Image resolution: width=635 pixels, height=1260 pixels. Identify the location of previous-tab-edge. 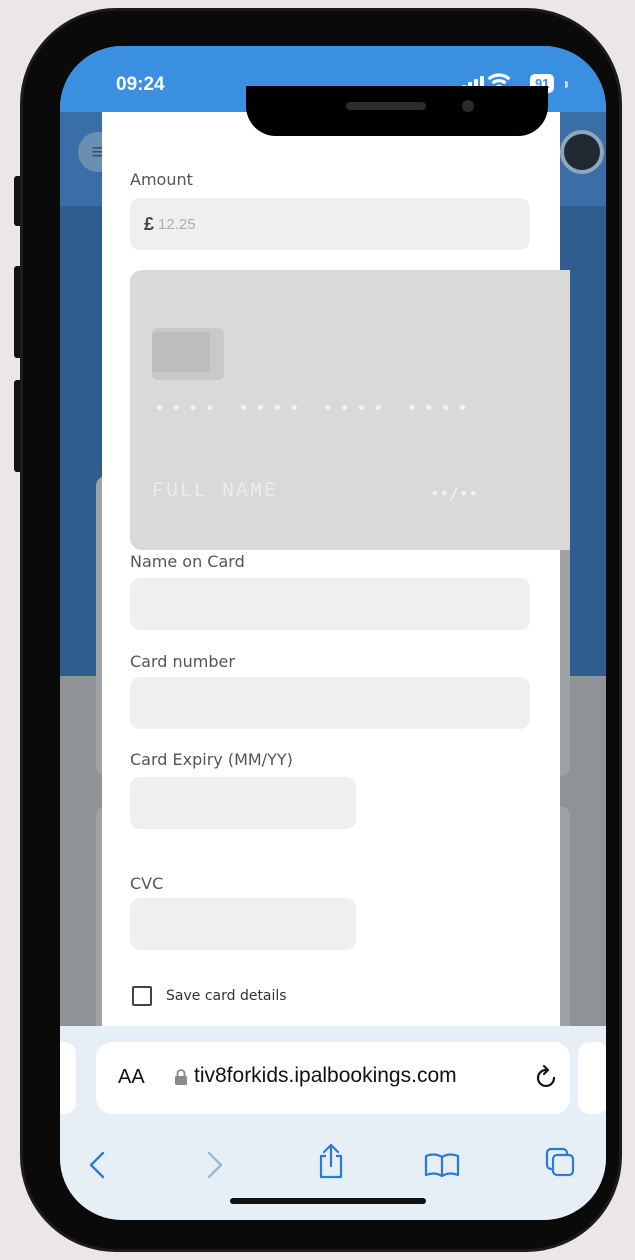
(68, 1078).